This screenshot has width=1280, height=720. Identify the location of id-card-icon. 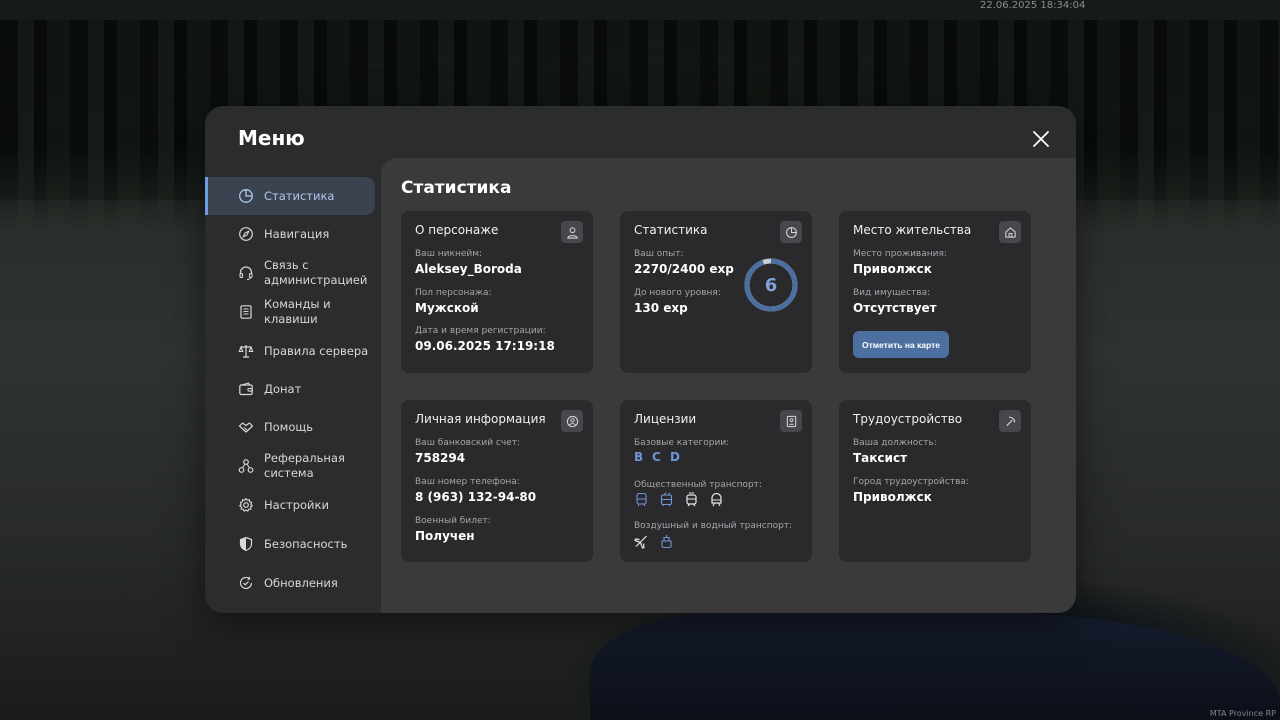
(791, 421).